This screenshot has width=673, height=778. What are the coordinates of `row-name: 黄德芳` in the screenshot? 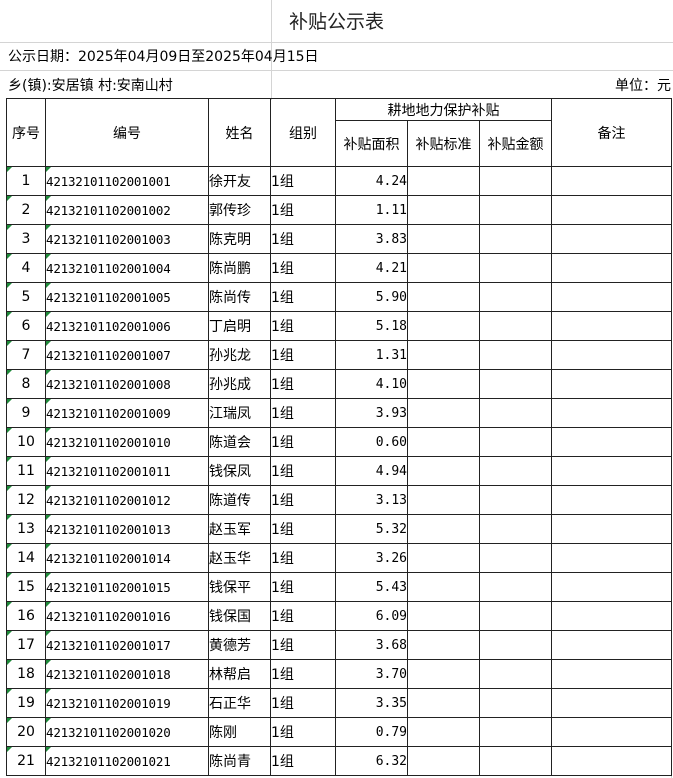 It's located at (239, 645).